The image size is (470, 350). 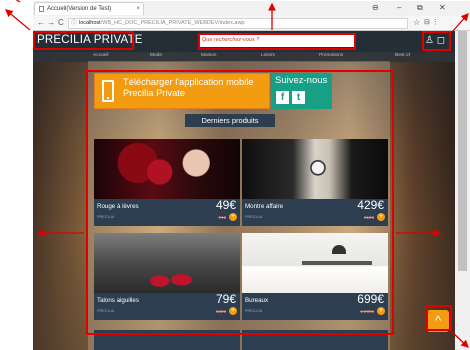 I want to click on browser-menu-icons: ⊟ ⋮, so click(x=431, y=23).